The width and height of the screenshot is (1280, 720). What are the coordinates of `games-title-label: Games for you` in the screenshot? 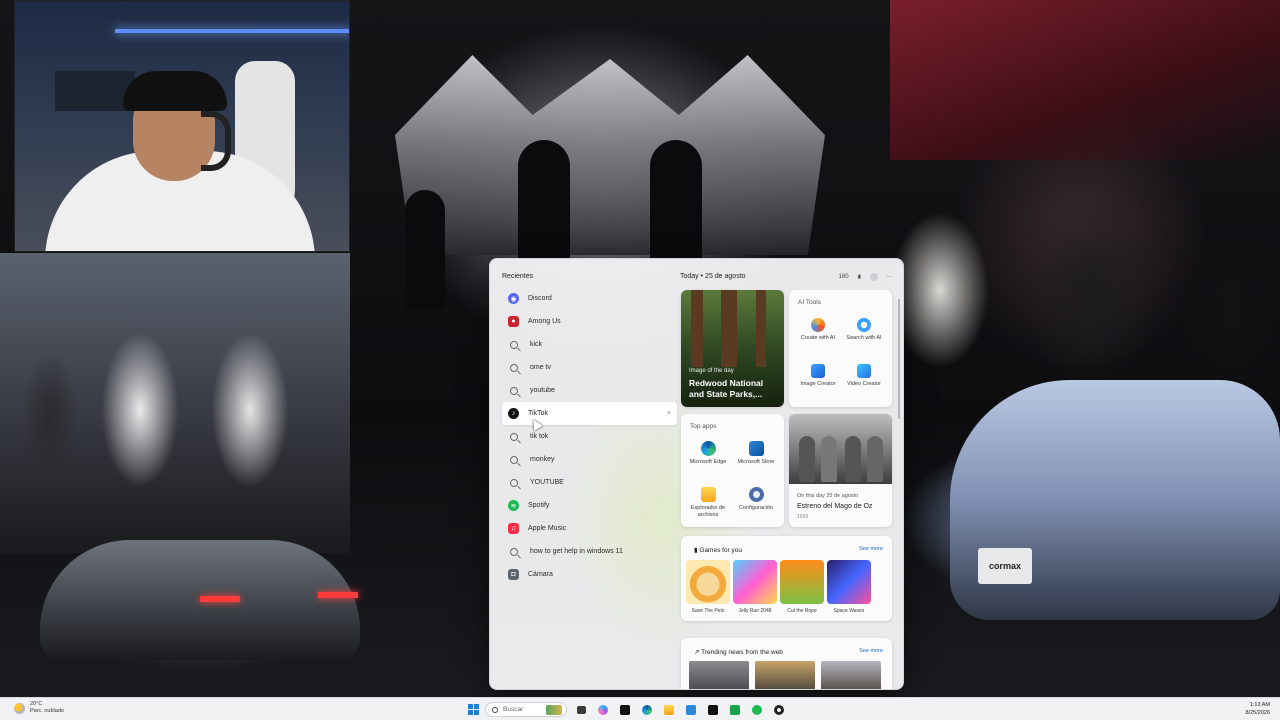 It's located at (721, 550).